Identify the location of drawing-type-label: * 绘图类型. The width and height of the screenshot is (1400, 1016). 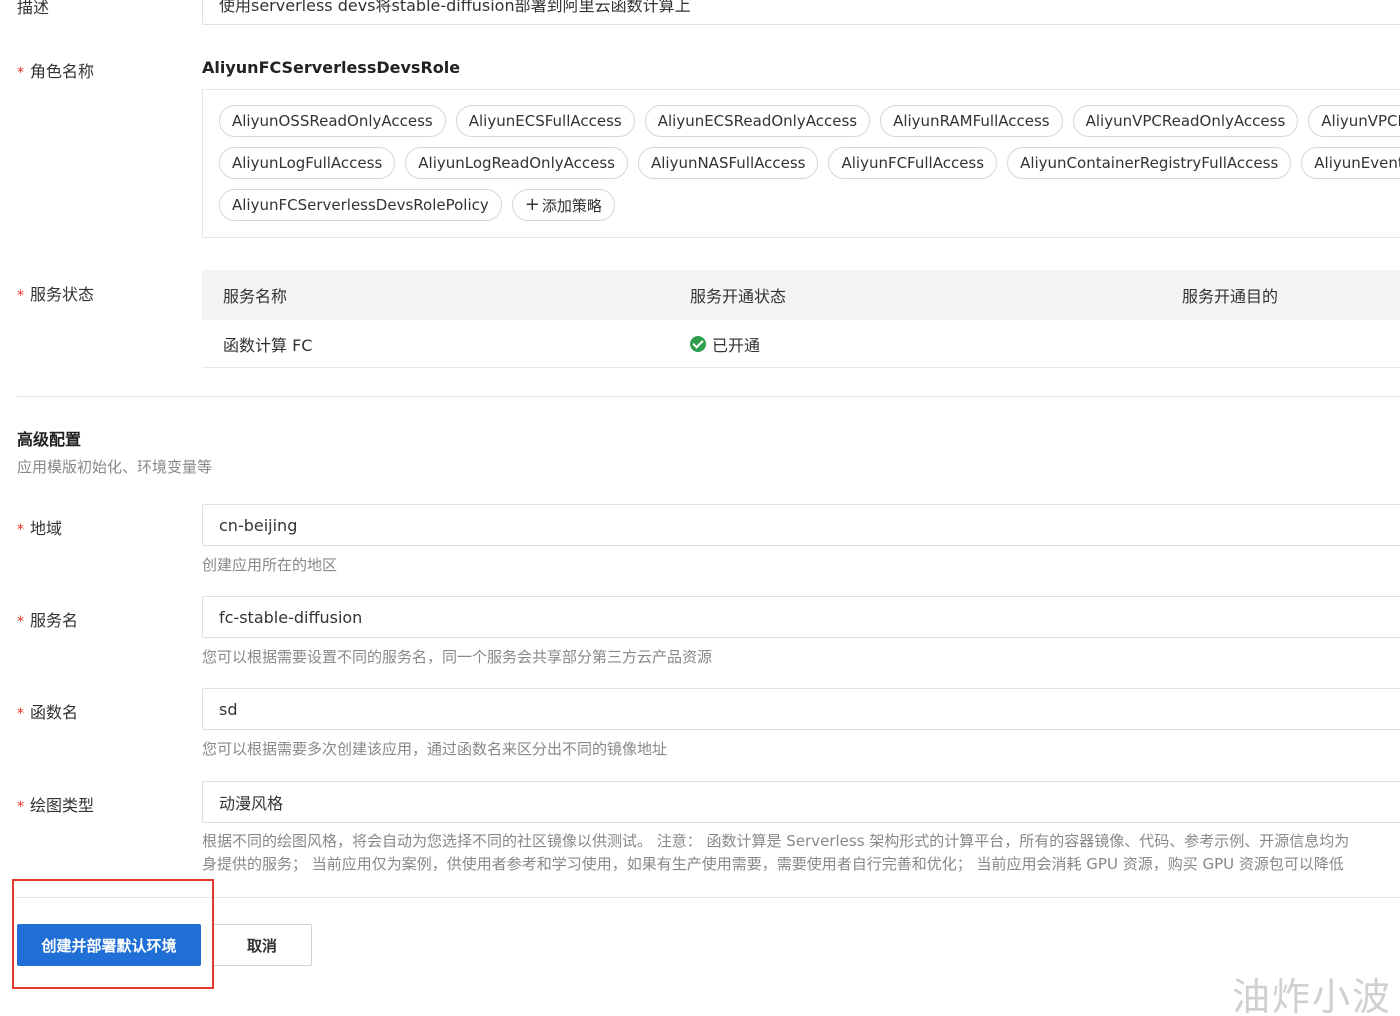
(56, 805).